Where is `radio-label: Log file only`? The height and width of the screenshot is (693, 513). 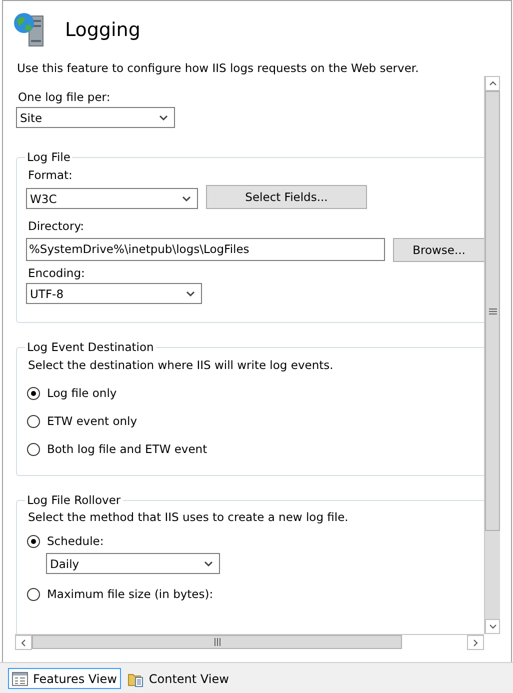 radio-label: Log file only is located at coordinates (82, 393).